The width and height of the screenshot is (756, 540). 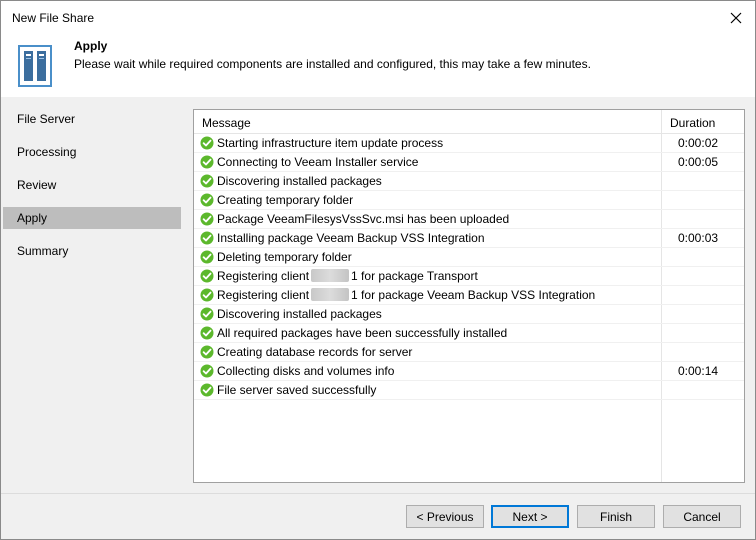 What do you see at coordinates (469, 390) in the screenshot?
I see `table-row: File server saved successfully` at bounding box center [469, 390].